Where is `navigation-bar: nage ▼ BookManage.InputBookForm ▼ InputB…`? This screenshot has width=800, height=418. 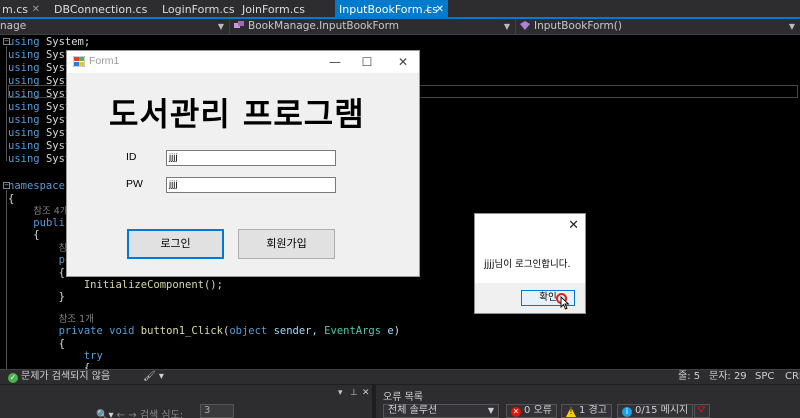
navigation-bar: nage ▼ BookManage.InputBookForm ▼ InputB… is located at coordinates (400, 27).